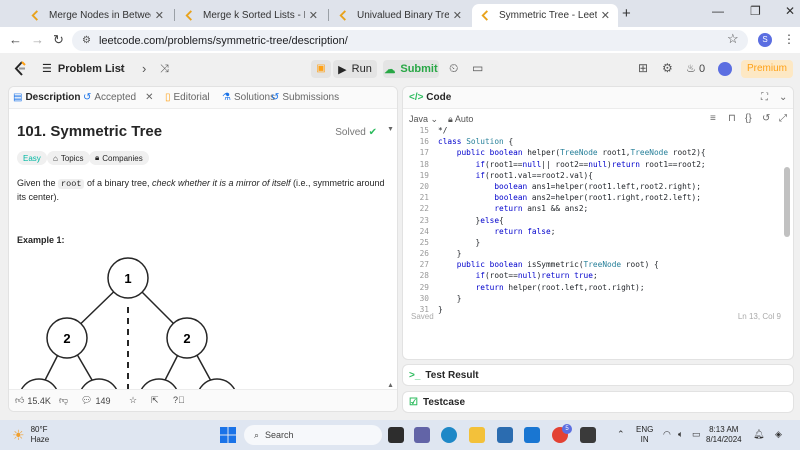  I want to click on reset-icon: ↺, so click(766, 118).